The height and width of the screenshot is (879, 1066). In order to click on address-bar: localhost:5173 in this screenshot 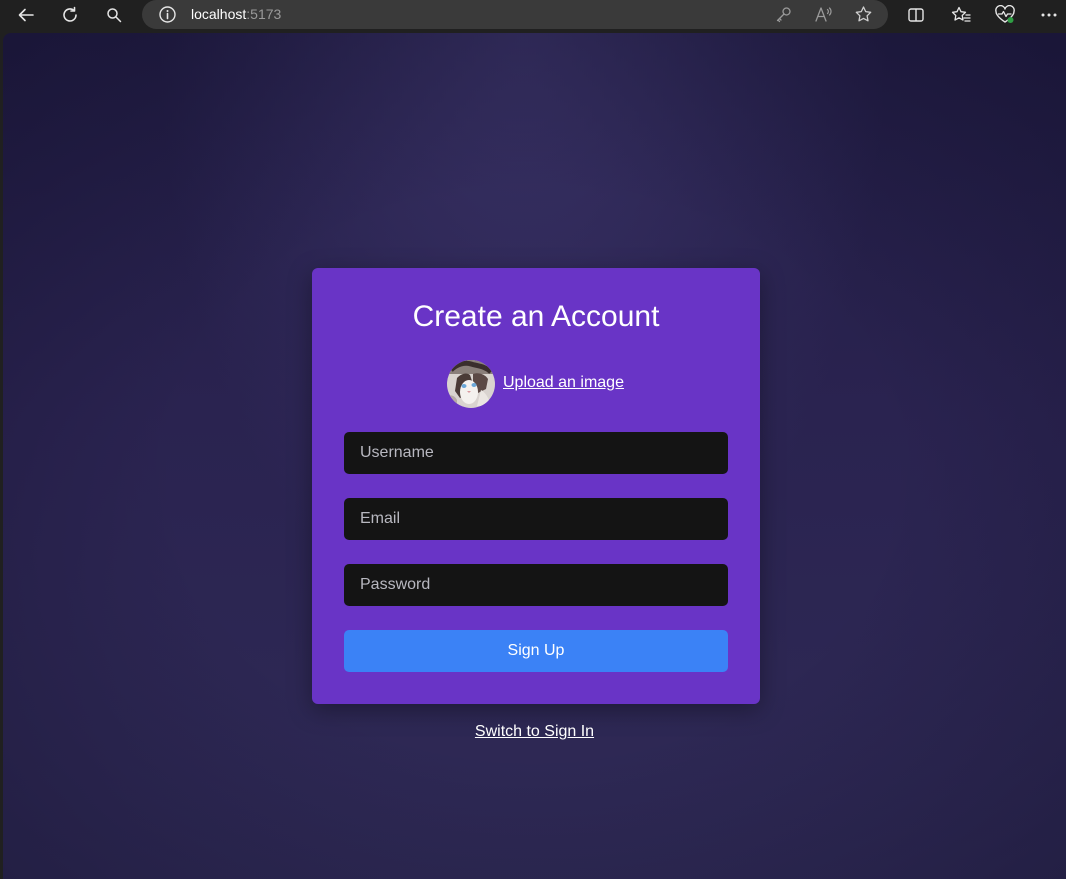, I will do `click(515, 14)`.